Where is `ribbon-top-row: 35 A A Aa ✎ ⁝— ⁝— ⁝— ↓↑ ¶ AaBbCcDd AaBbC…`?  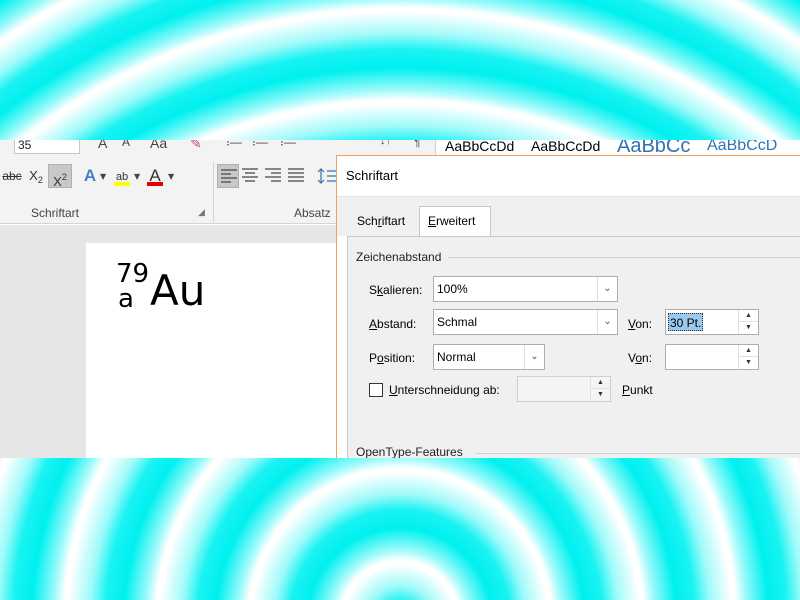 ribbon-top-row: 35 A A Aa ✎ ⁝— ⁝— ⁝— ↓↑ ¶ AaBbCcDd AaBbC… is located at coordinates (400, 150).